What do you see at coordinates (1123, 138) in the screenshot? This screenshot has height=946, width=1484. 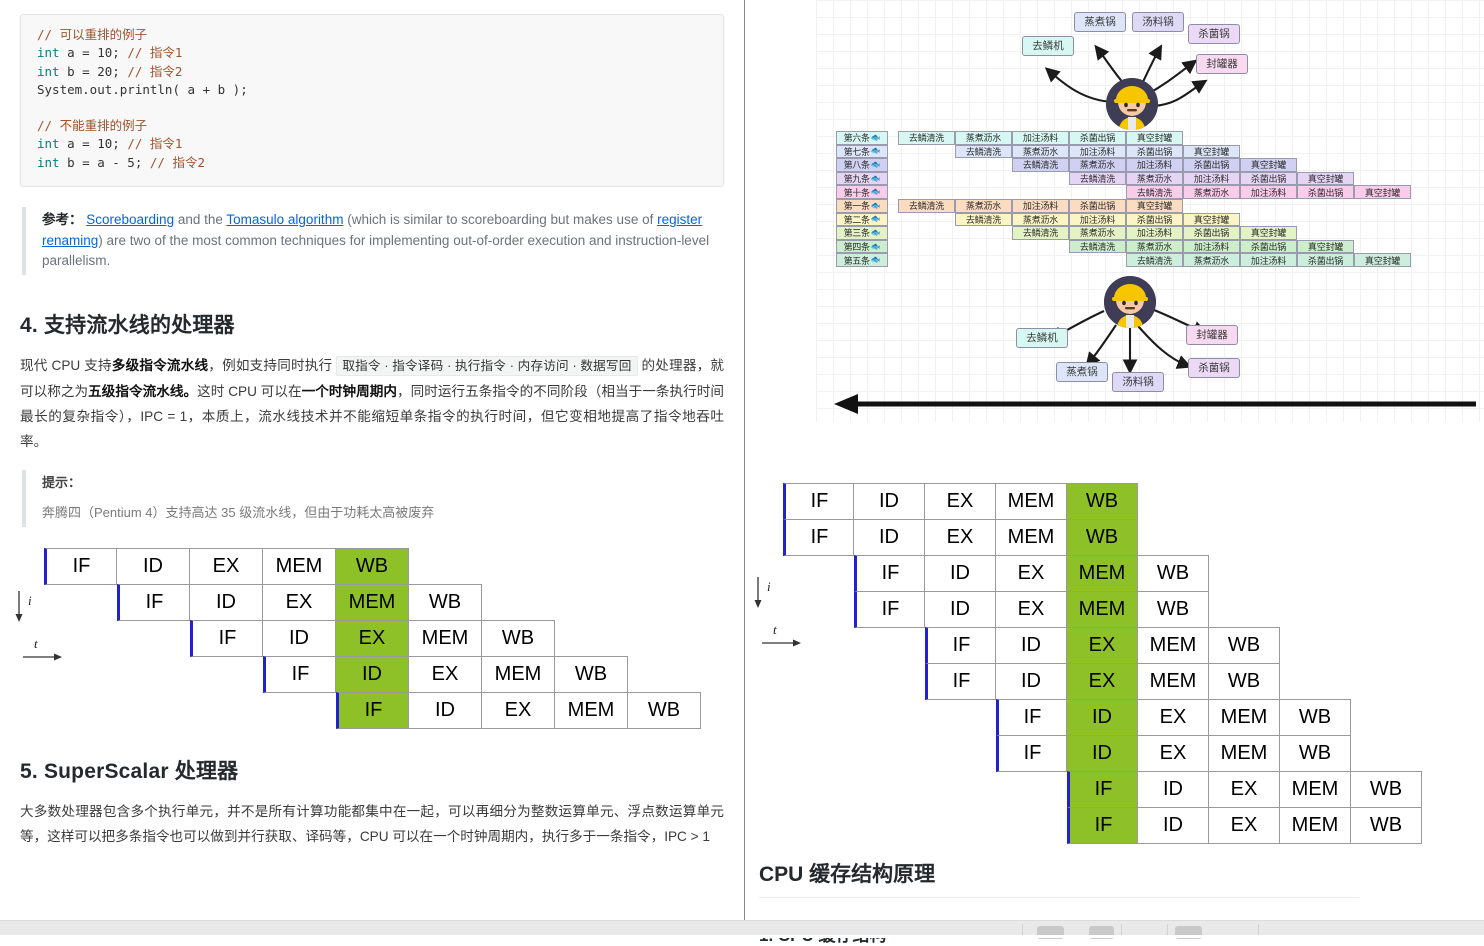 I see `schedule-row: 第六条 🐟 去鳞清洗 蒸煮沥水 加注汤料 杀菌出锅 真空封罐` at bounding box center [1123, 138].